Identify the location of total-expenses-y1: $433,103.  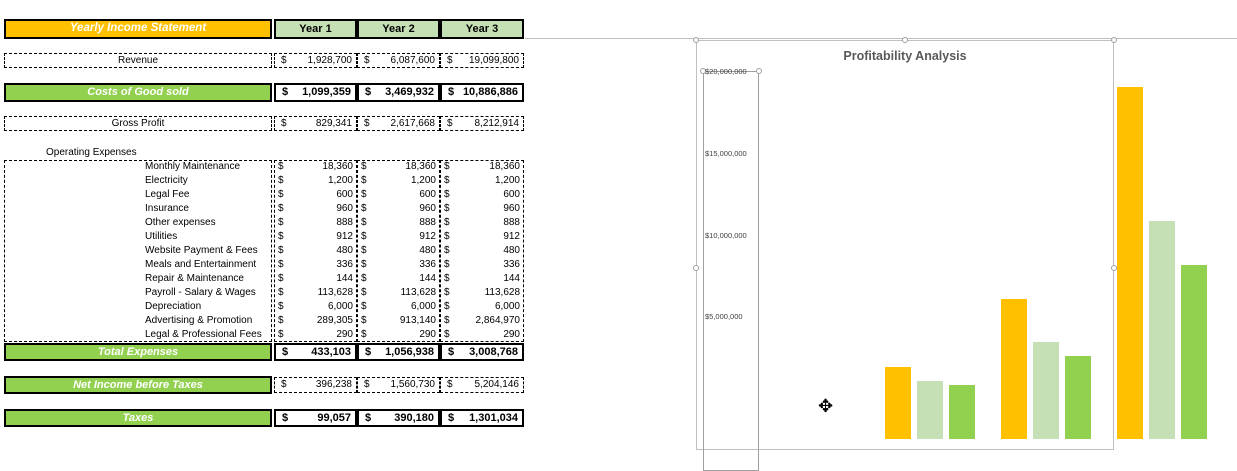
(315, 352).